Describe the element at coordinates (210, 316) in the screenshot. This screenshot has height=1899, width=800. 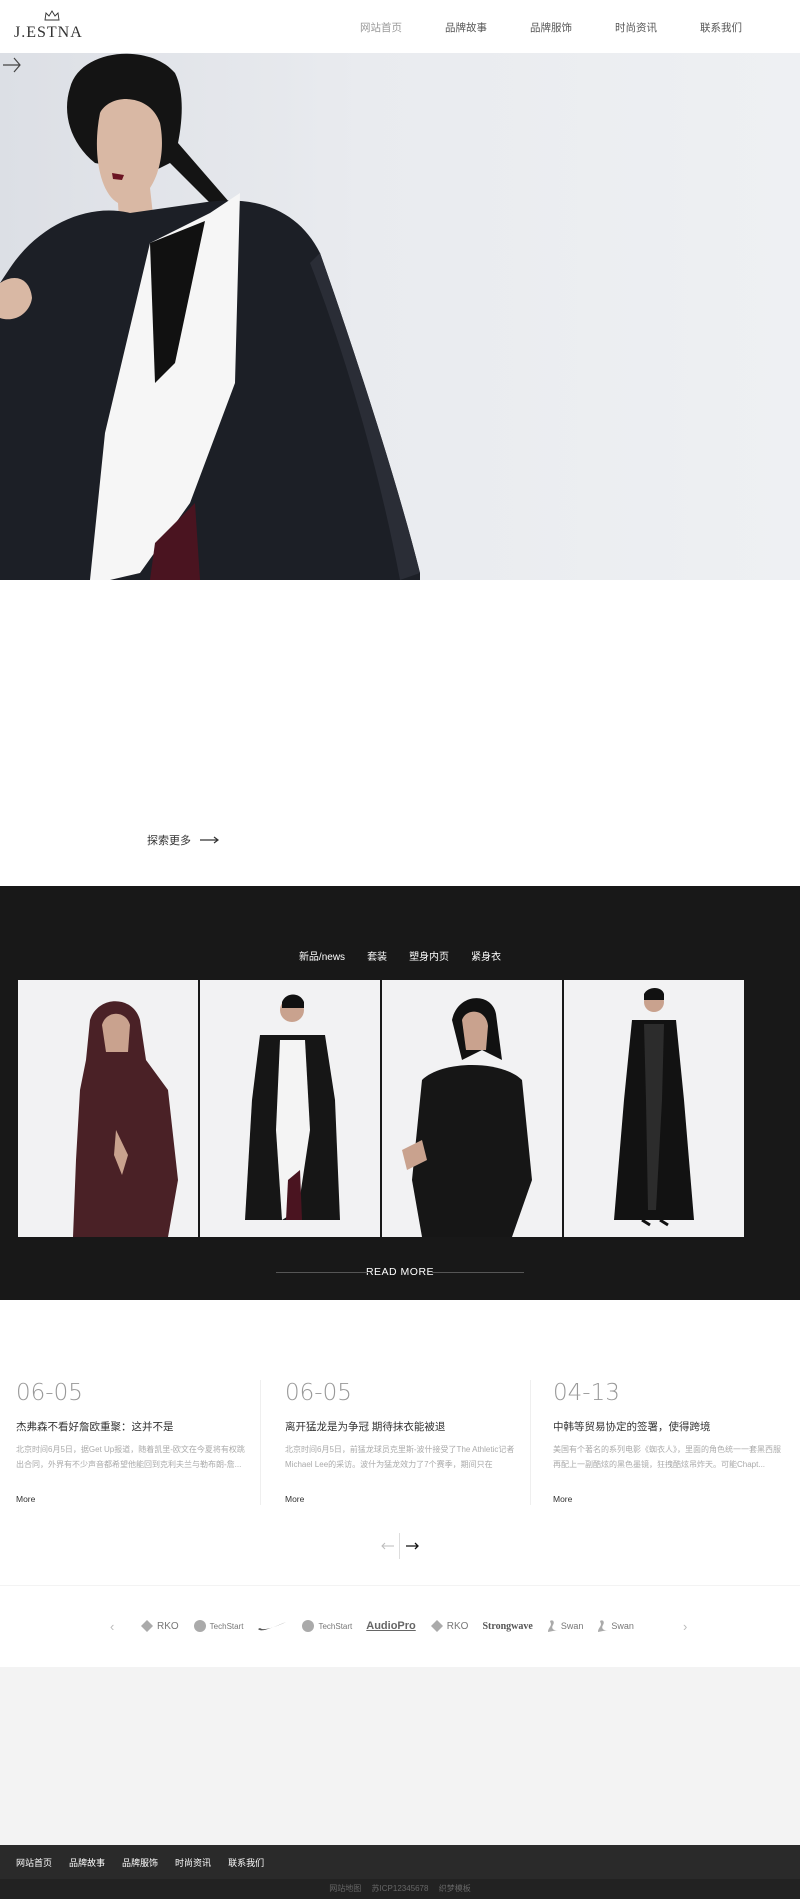
I see `hero-model-image` at that location.